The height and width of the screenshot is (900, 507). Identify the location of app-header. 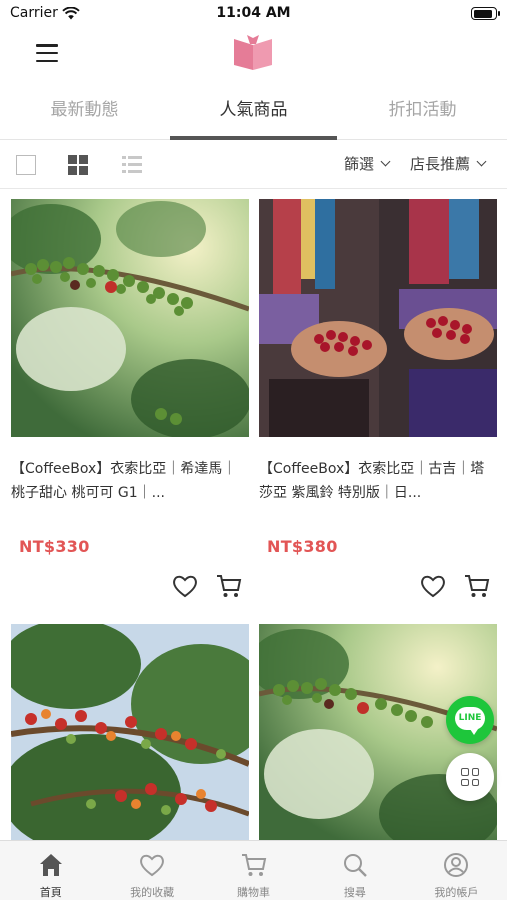
(253, 54).